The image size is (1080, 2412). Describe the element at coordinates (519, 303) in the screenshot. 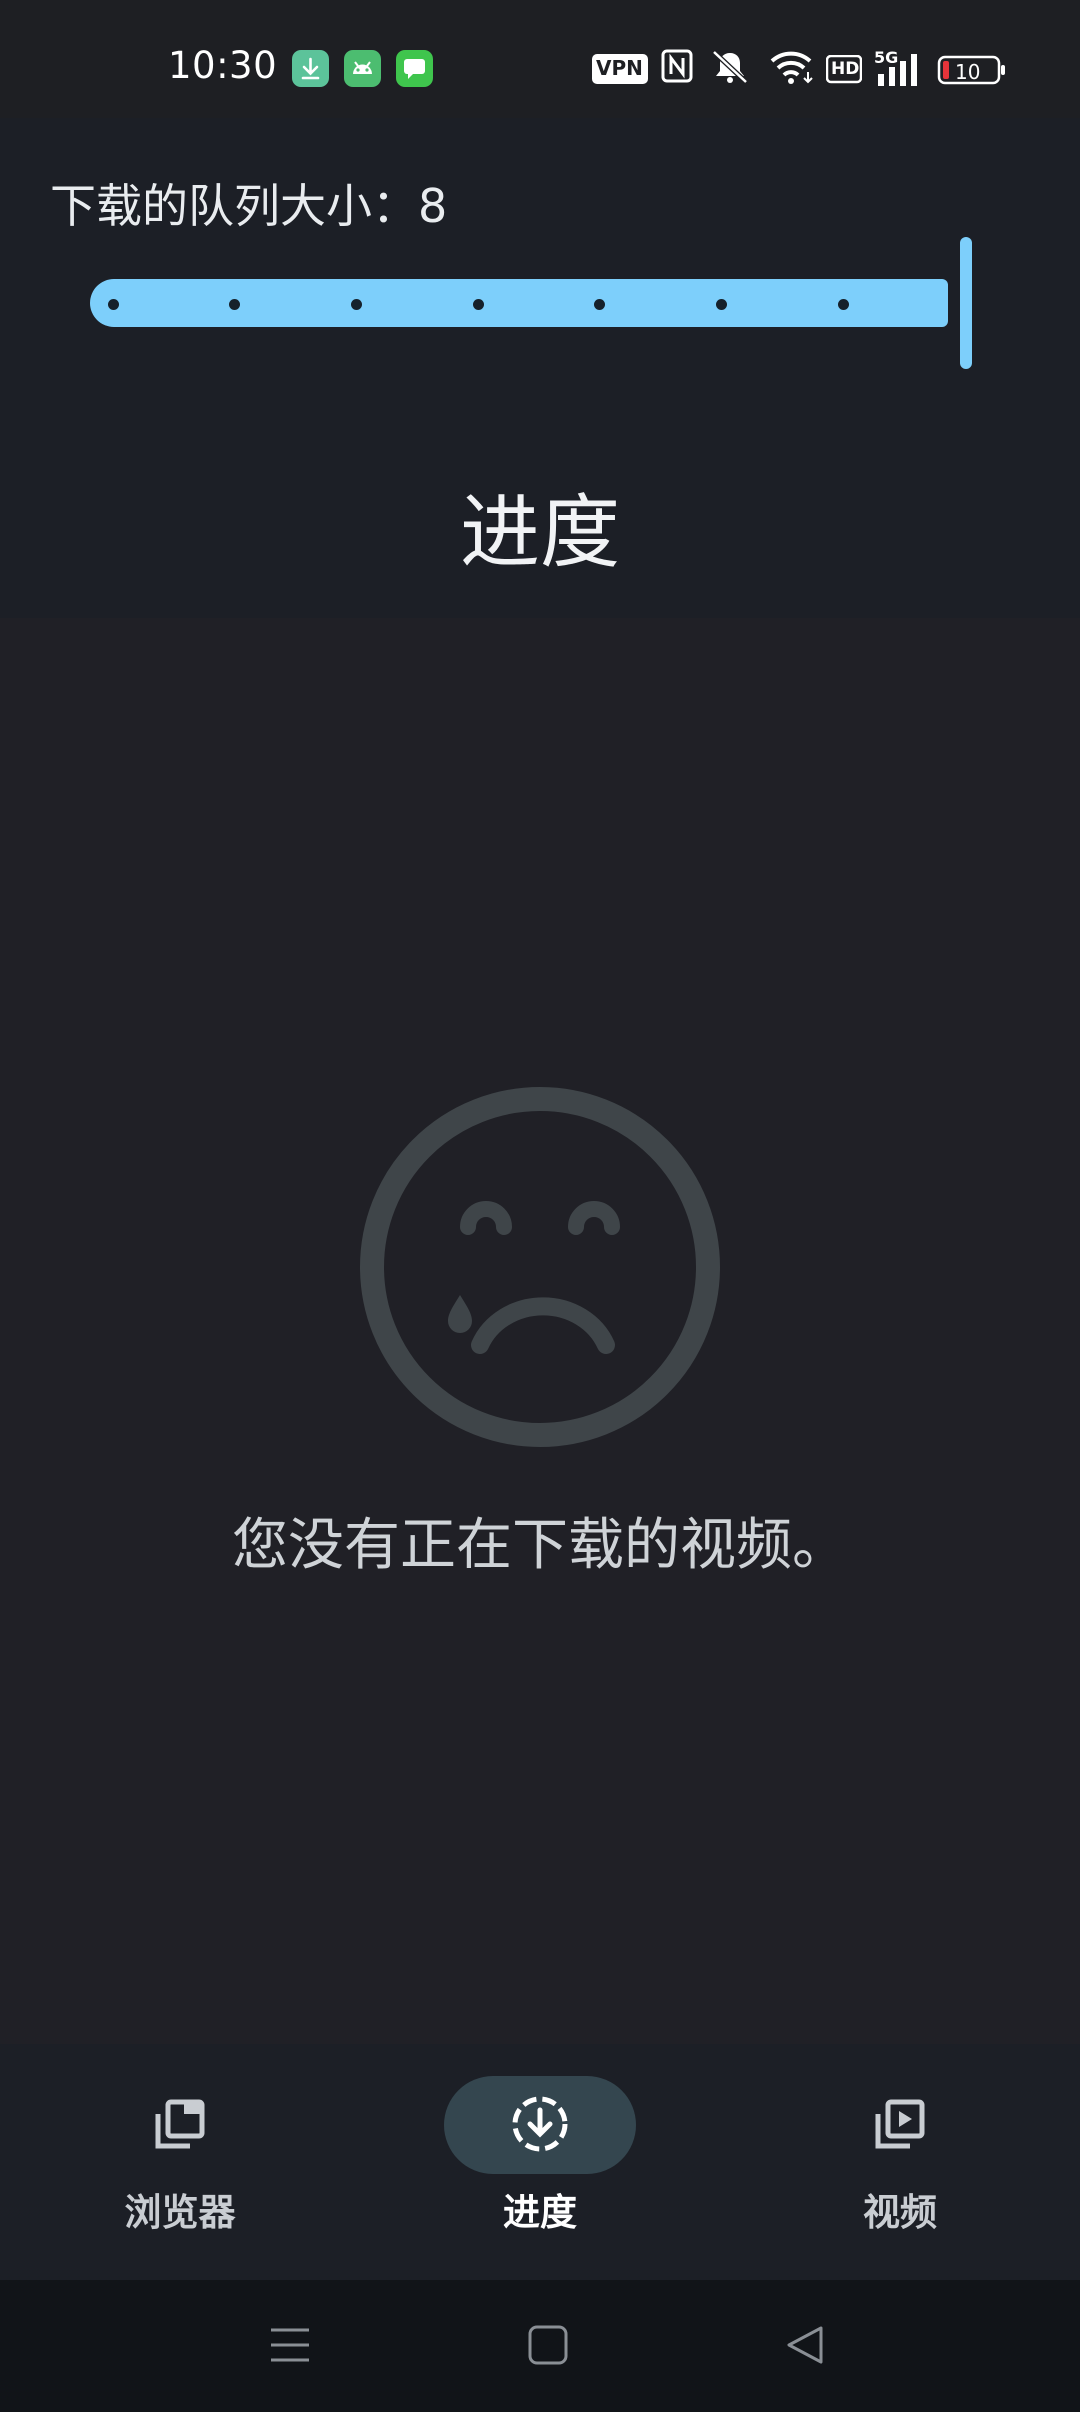

I see `queue-size-slider-track` at that location.